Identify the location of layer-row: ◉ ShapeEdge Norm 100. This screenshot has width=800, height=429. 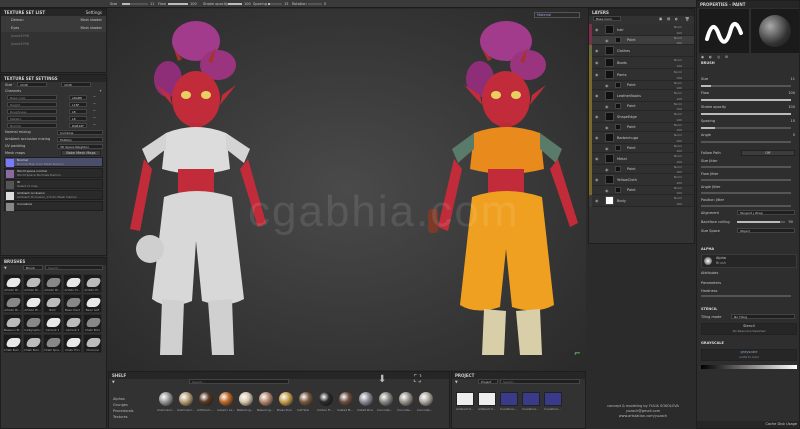
(641, 117).